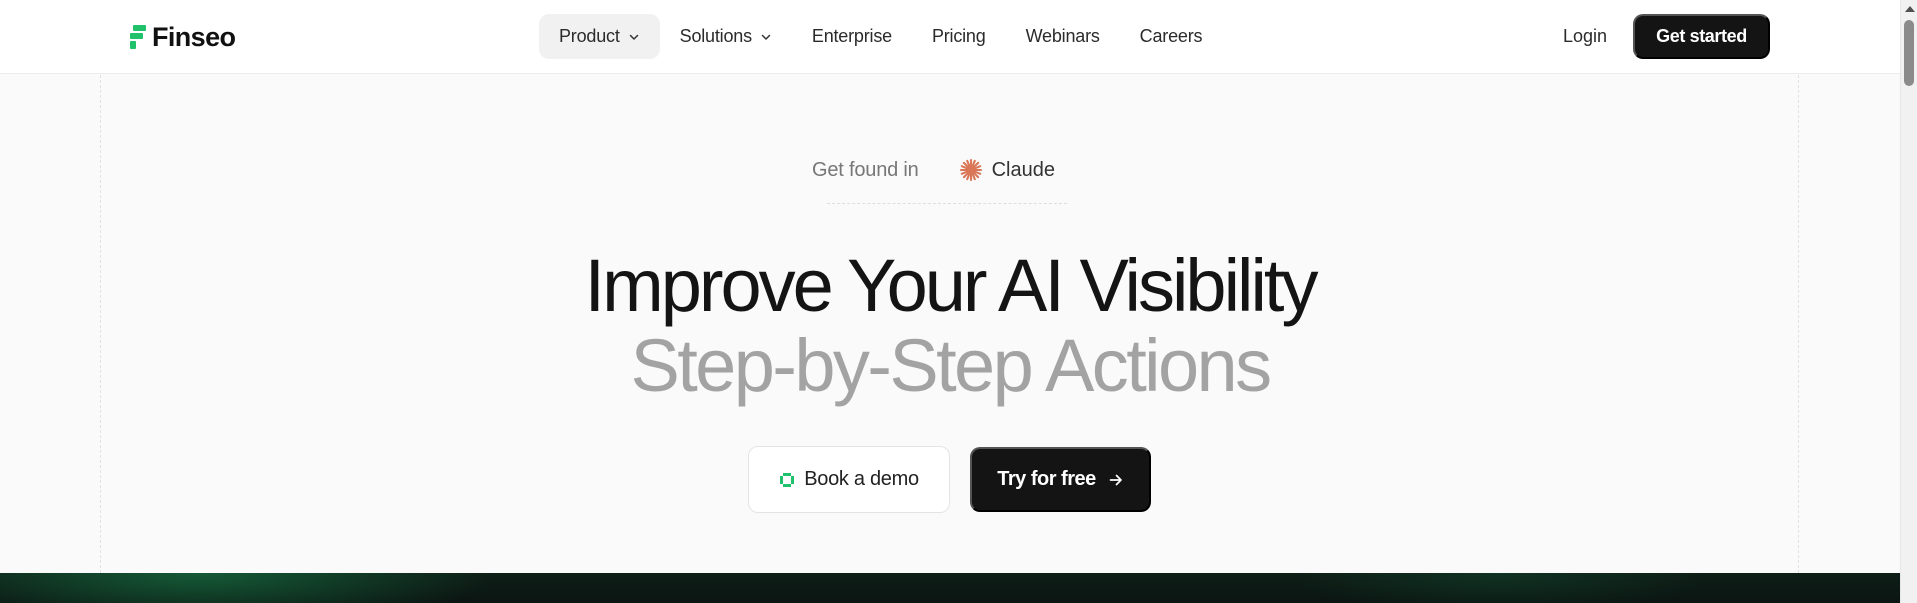 This screenshot has height=603, width=1917. What do you see at coordinates (1910, 9) in the screenshot?
I see `scroll-up-arrow-icon` at bounding box center [1910, 9].